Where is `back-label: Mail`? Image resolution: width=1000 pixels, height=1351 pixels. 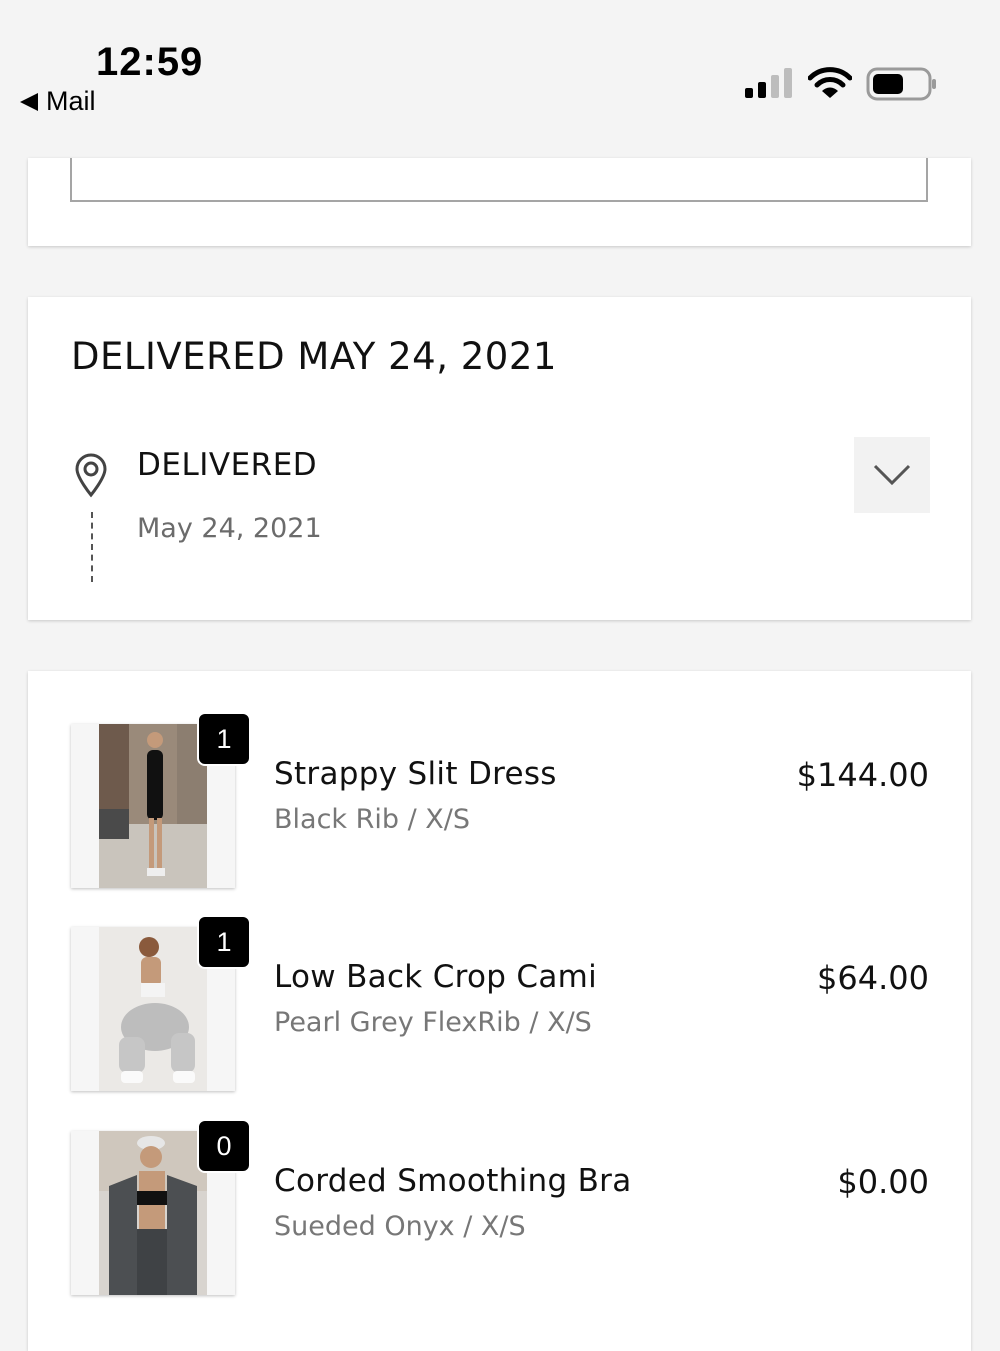
back-label: Mail is located at coordinates (71, 101).